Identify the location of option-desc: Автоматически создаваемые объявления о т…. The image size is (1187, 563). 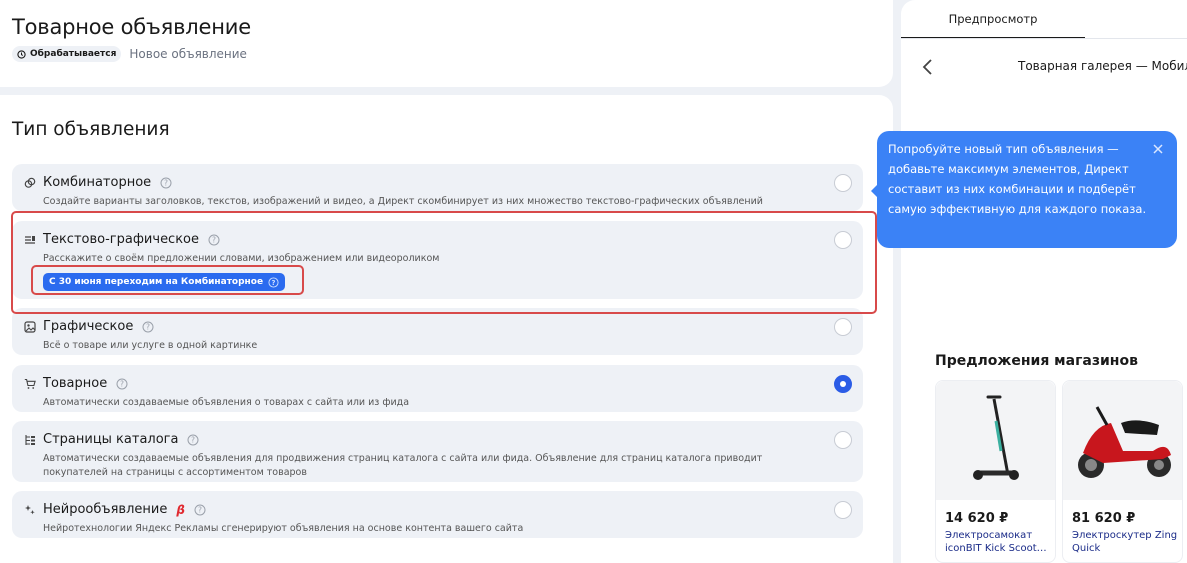
(226, 402).